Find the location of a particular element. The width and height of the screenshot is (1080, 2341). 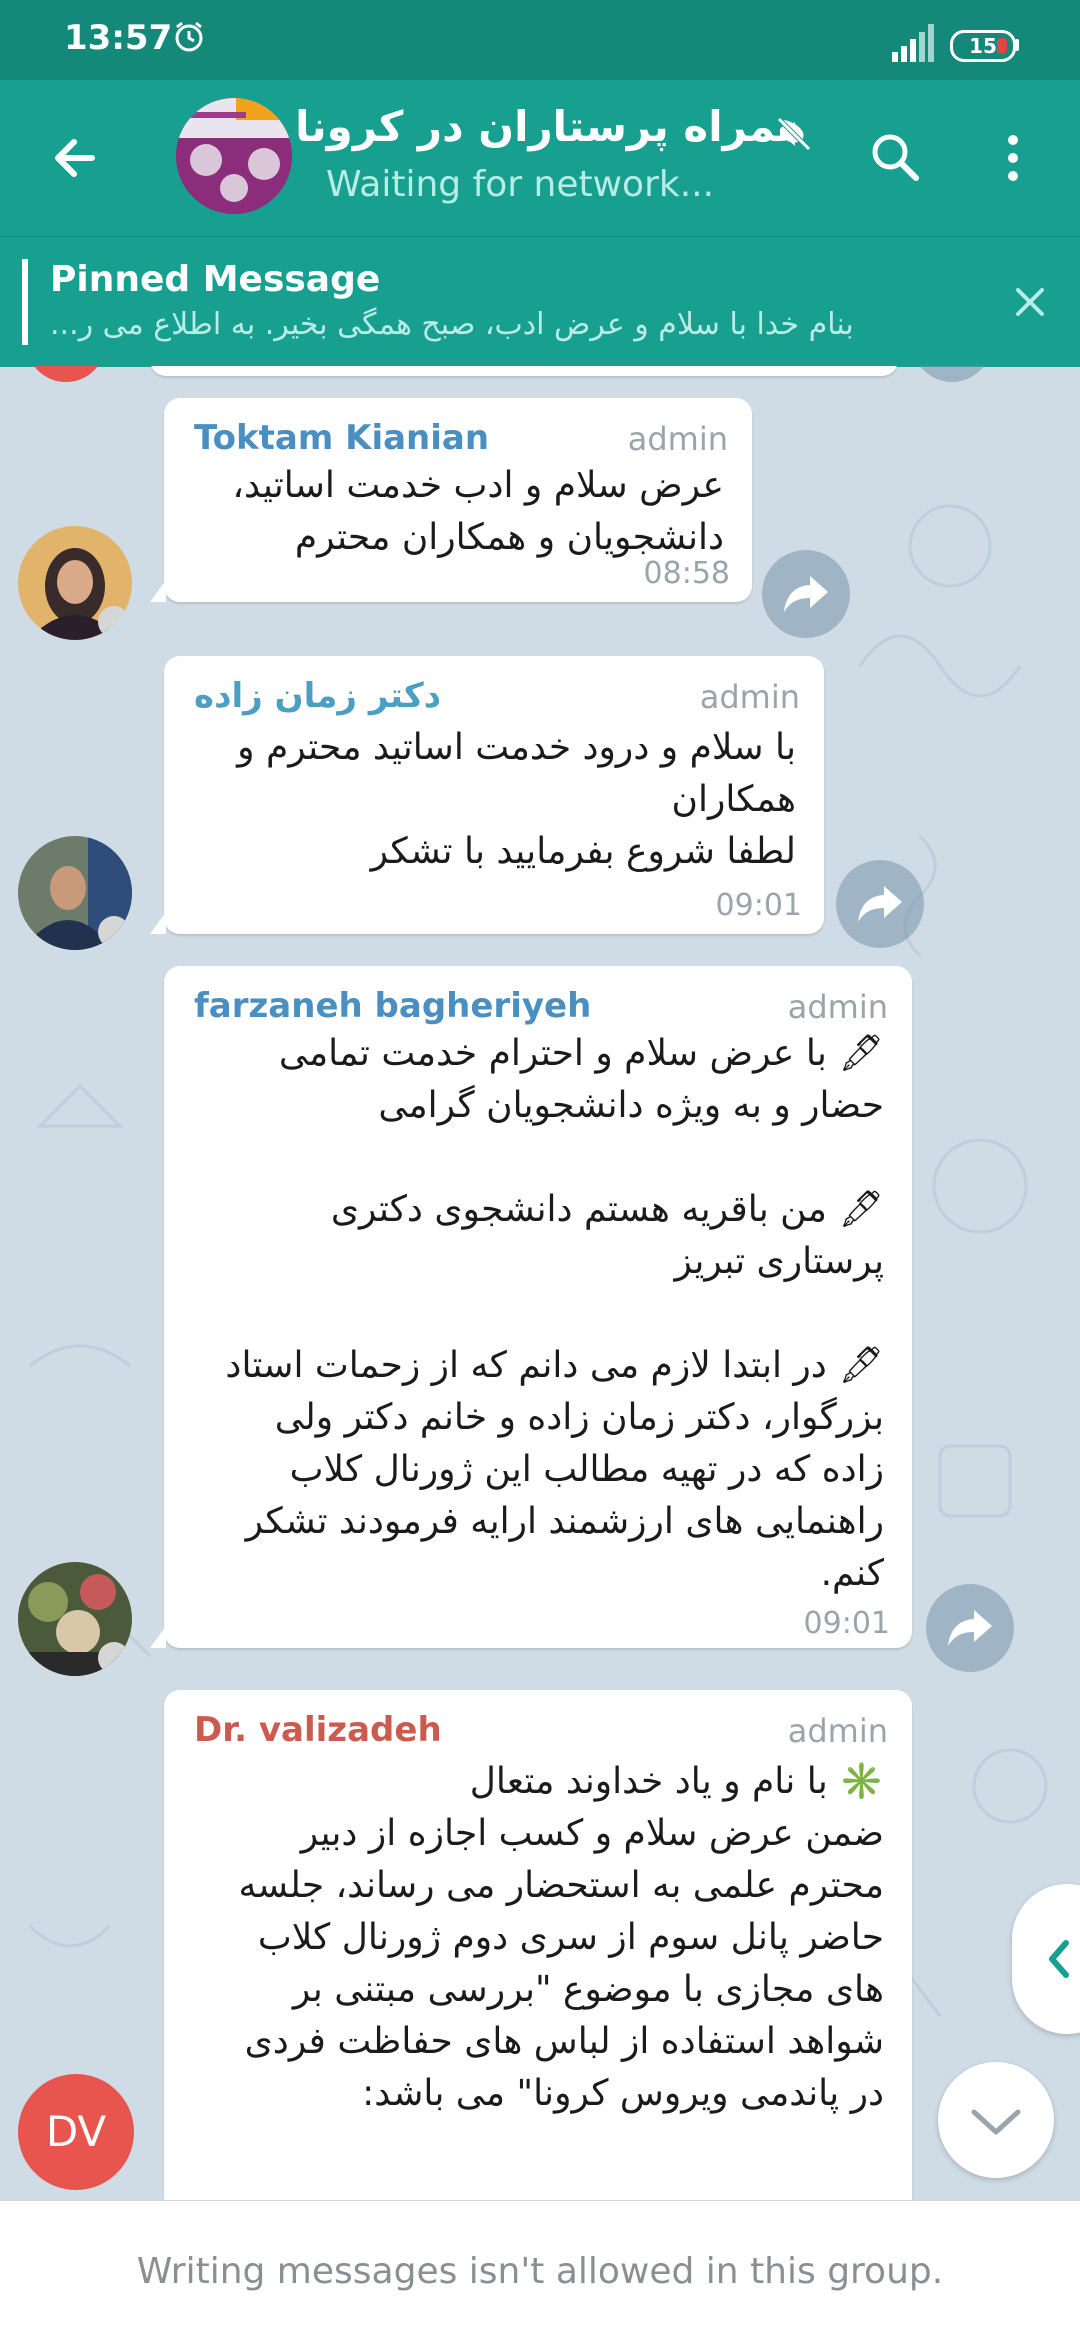

chevron-down-icon is located at coordinates (996, 2122).